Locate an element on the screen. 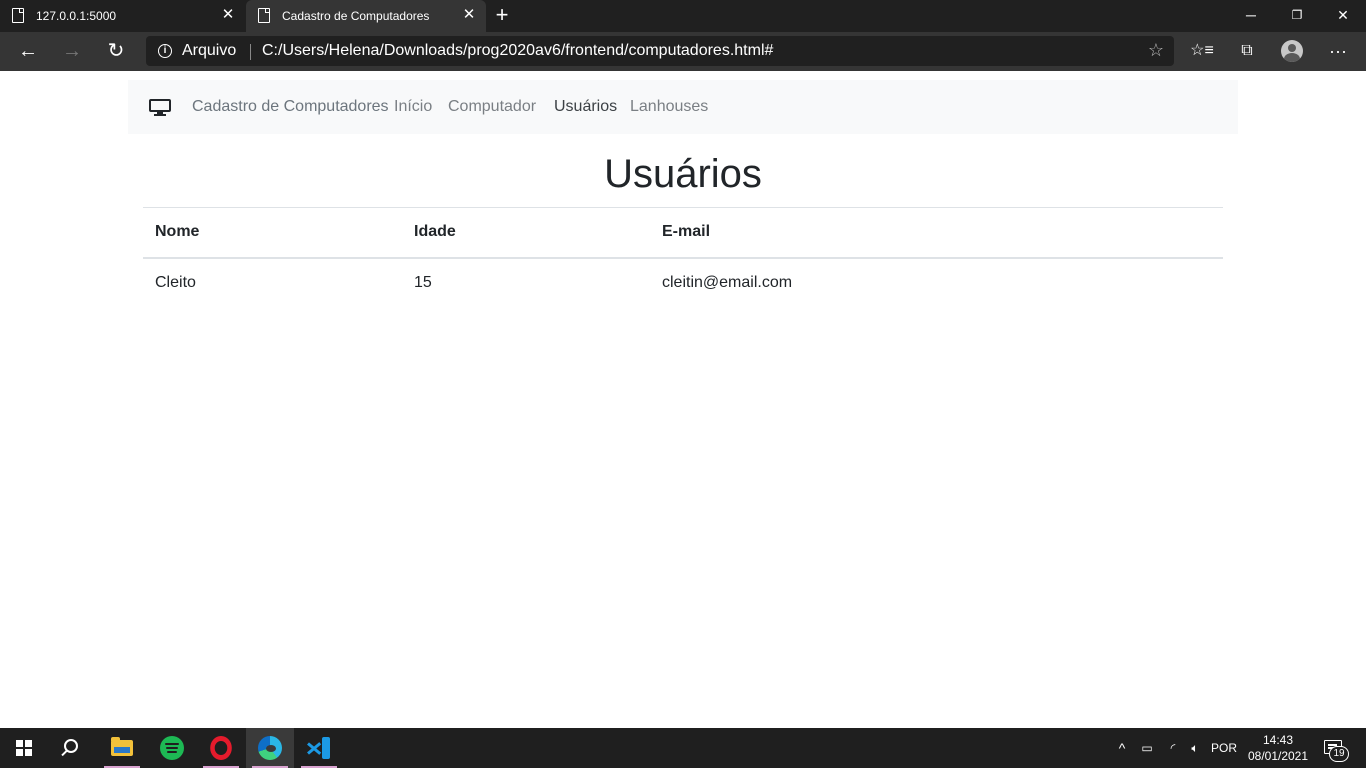 This screenshot has height=768, width=1366. favorites-list-icon: ☆≡ is located at coordinates (1202, 52).